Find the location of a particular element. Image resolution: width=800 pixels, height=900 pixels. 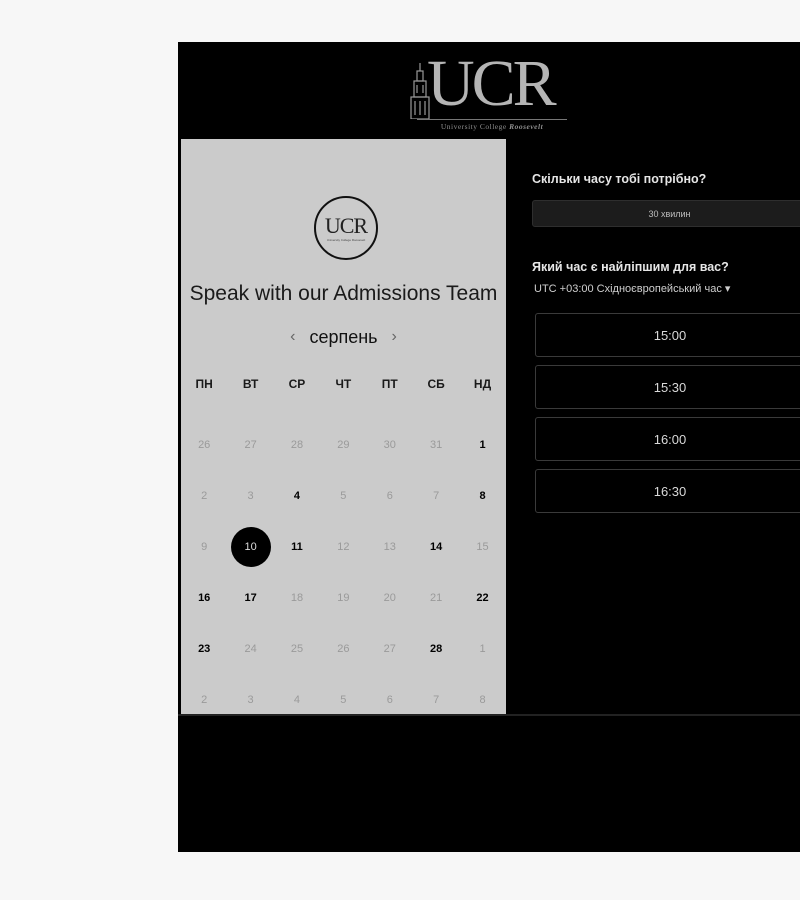

calendar-week: 23 24 25 26 27 28 1 is located at coordinates (343, 648).